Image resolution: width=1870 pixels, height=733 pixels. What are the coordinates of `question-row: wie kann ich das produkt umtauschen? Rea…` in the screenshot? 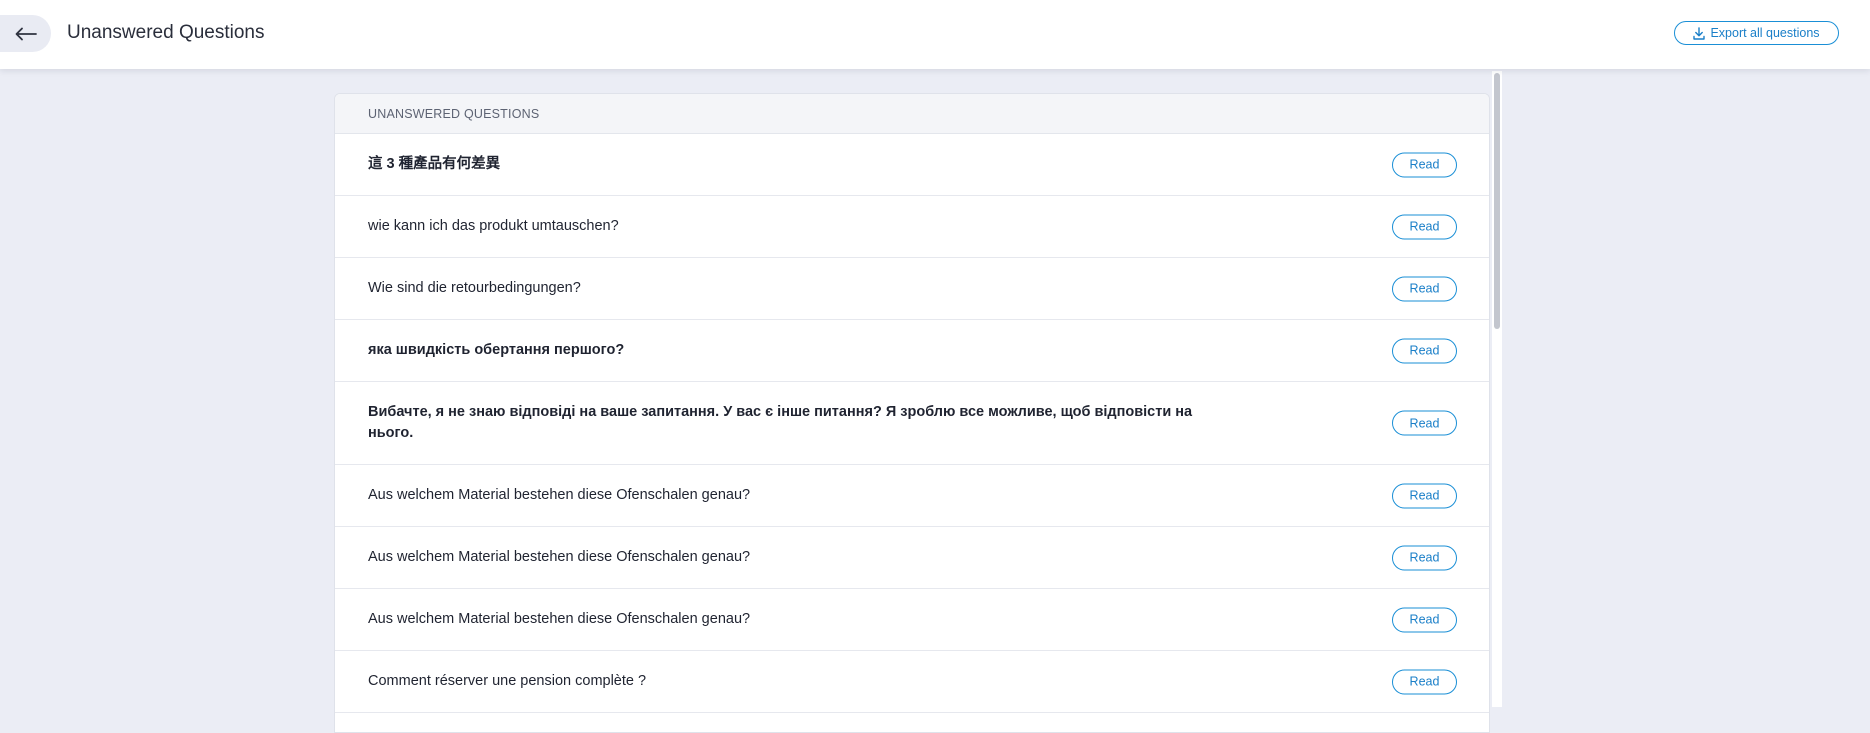 It's located at (912, 227).